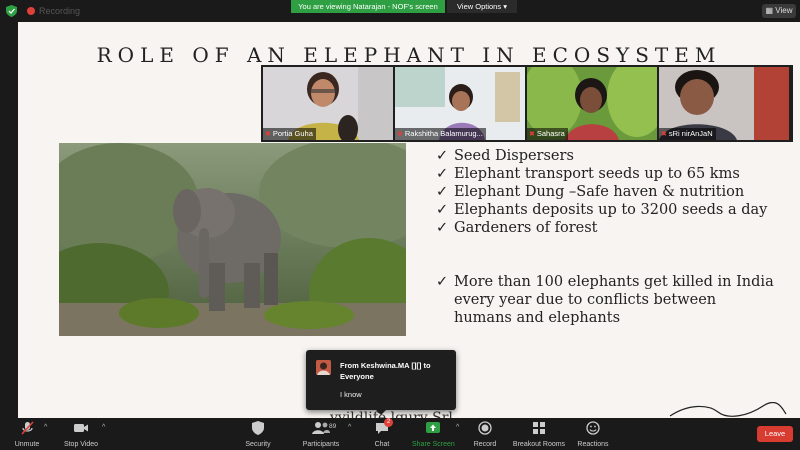 This screenshot has width=800, height=450. I want to click on share-screen-icon, so click(433, 427).